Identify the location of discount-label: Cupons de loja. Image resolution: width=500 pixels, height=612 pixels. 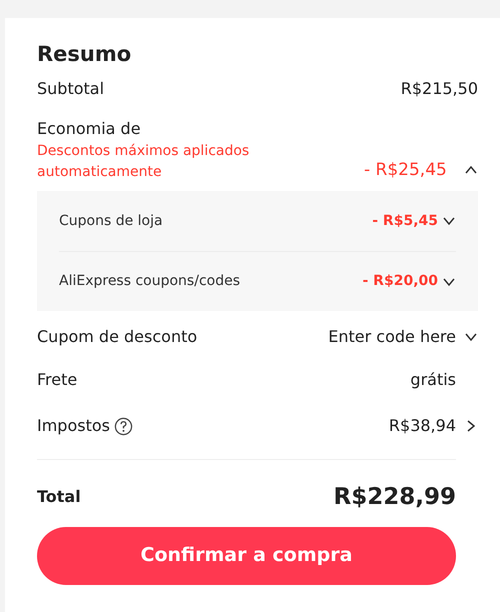
(111, 221).